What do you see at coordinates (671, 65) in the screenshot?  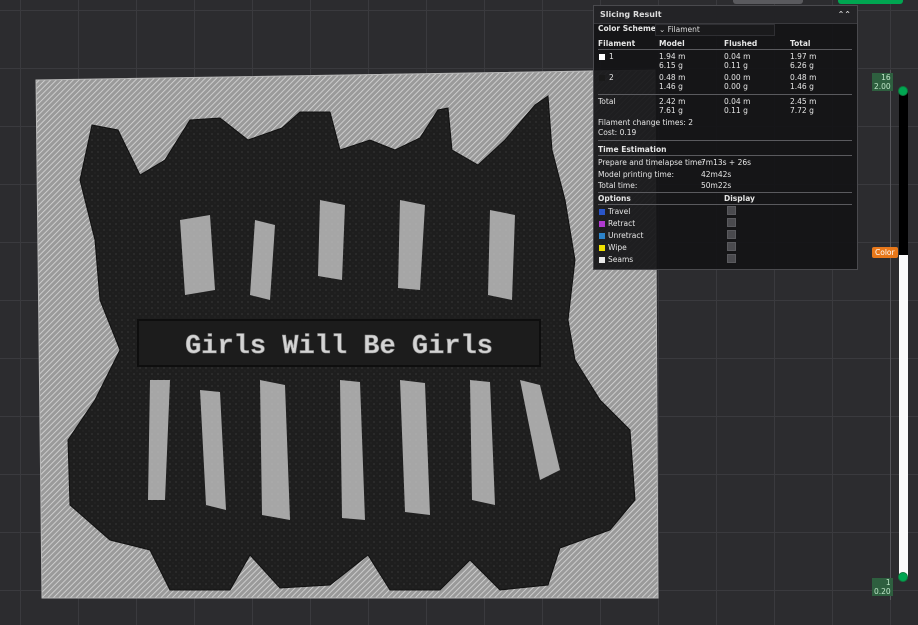 I see `filament-1-model-g: 6.15 g` at bounding box center [671, 65].